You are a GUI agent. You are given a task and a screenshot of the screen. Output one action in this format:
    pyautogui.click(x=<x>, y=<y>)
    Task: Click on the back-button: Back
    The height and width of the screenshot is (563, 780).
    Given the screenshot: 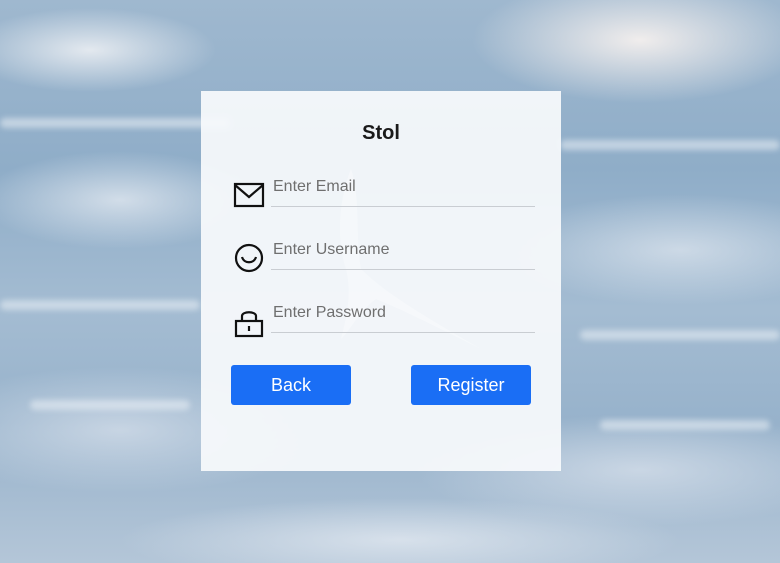 What is the action you would take?
    pyautogui.click(x=291, y=385)
    